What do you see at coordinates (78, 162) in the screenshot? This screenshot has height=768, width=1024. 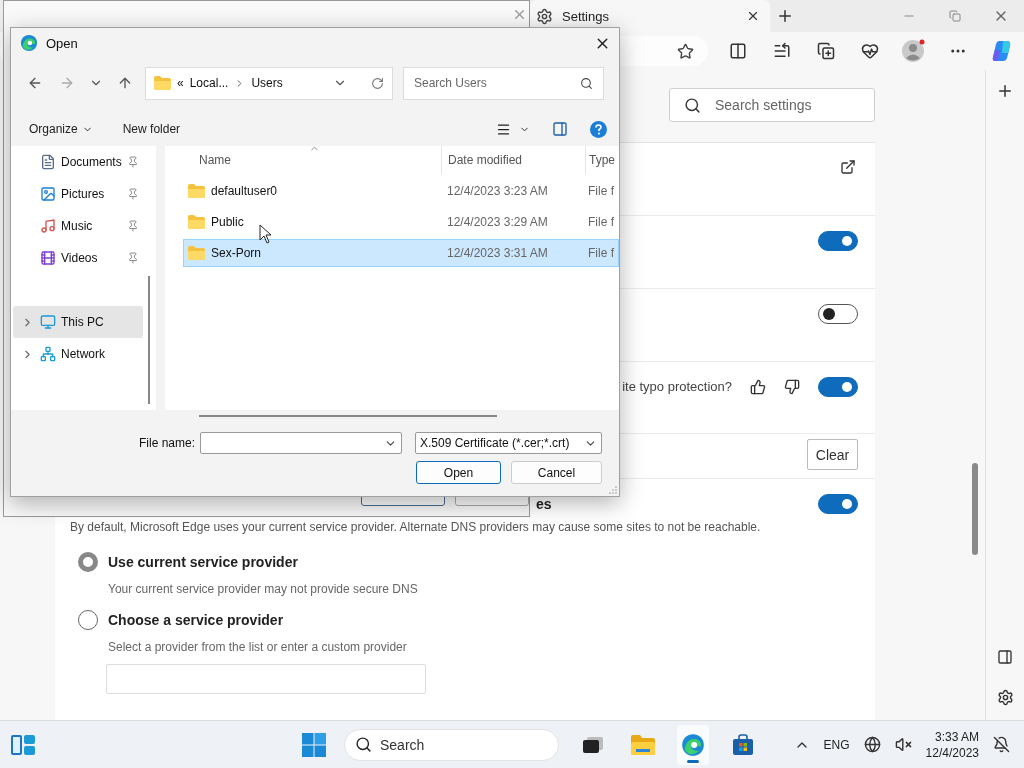 I see `nav-item: Documents` at bounding box center [78, 162].